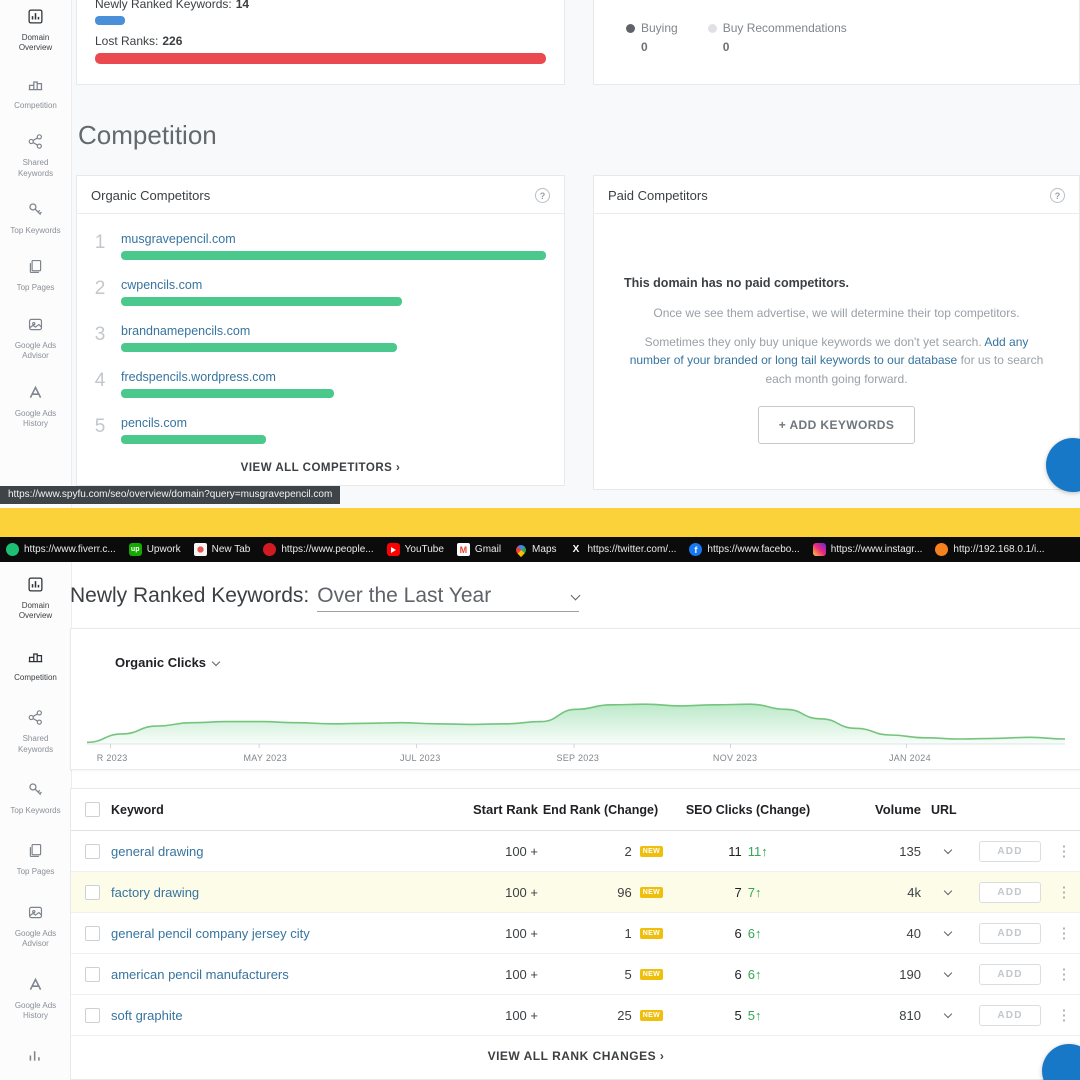 Image resolution: width=1080 pixels, height=1080 pixels. I want to click on bookmark-upwork: up Upwork, so click(154, 549).